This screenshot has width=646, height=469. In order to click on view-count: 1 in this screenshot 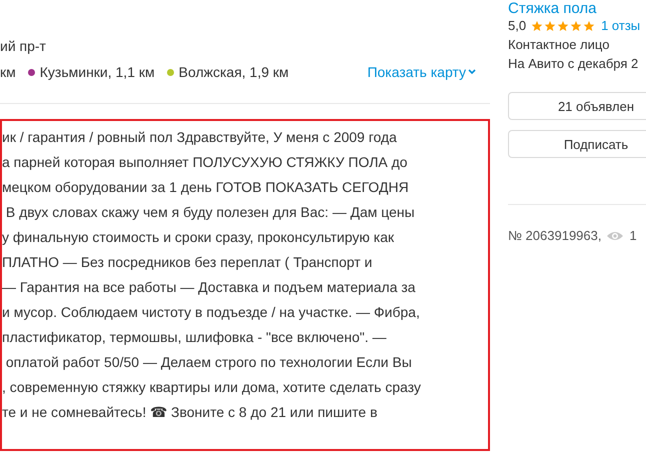, I will do `click(633, 235)`.